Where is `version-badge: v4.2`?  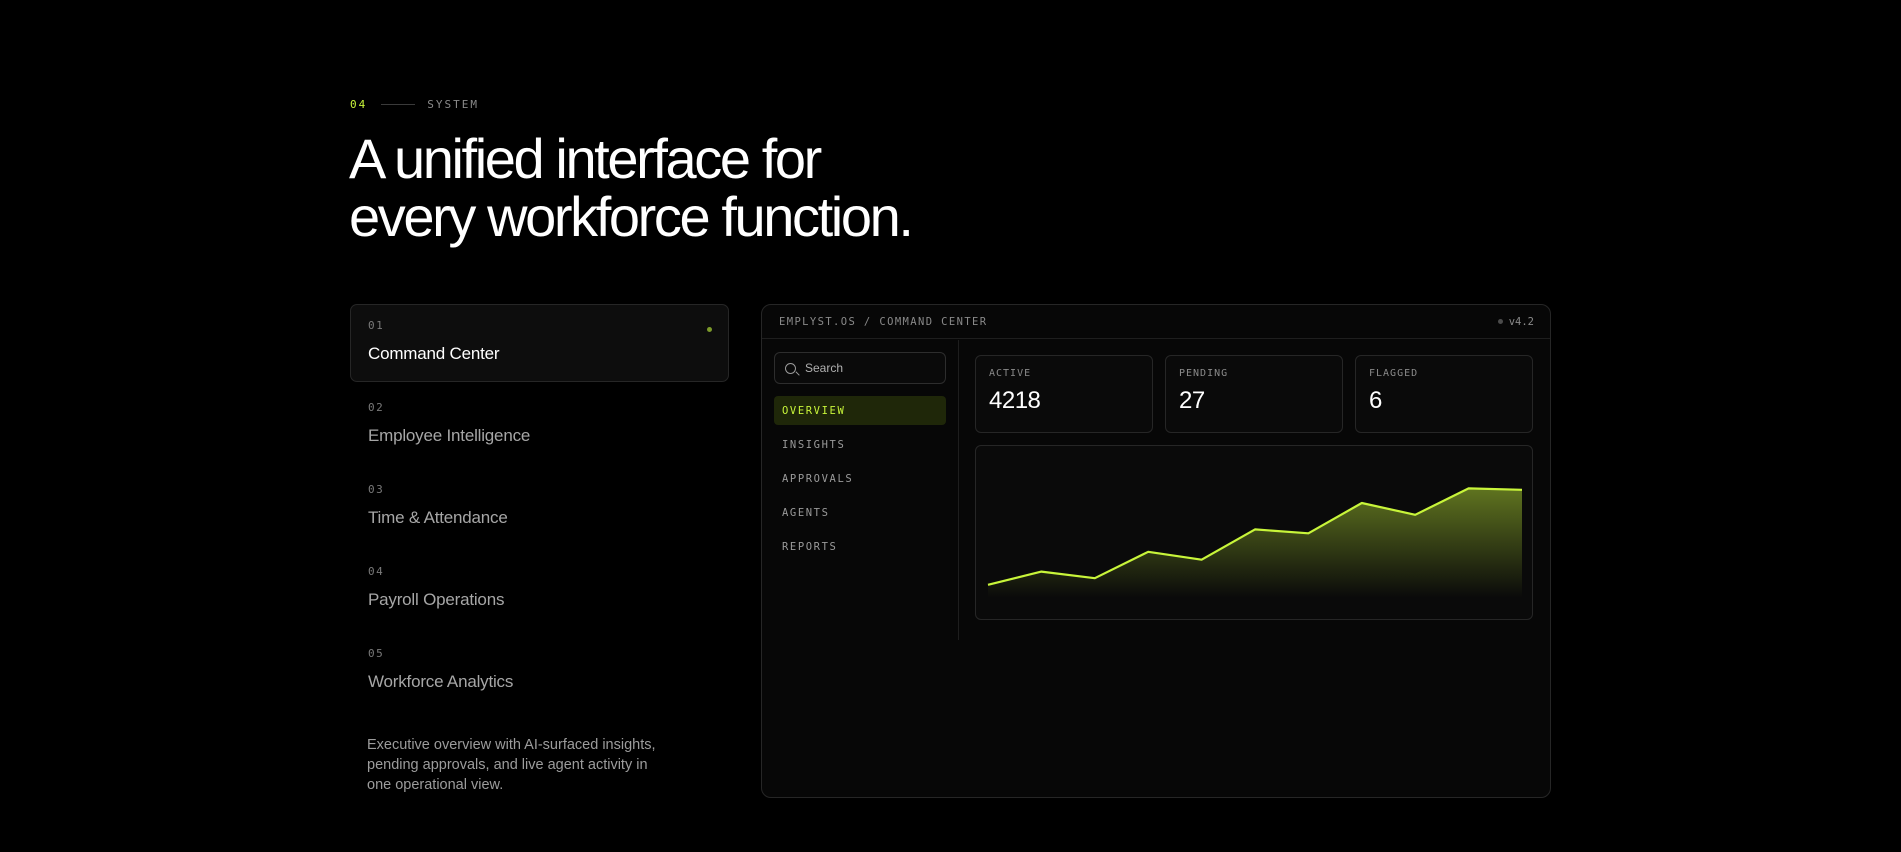
version-badge: v4.2 is located at coordinates (1515, 321).